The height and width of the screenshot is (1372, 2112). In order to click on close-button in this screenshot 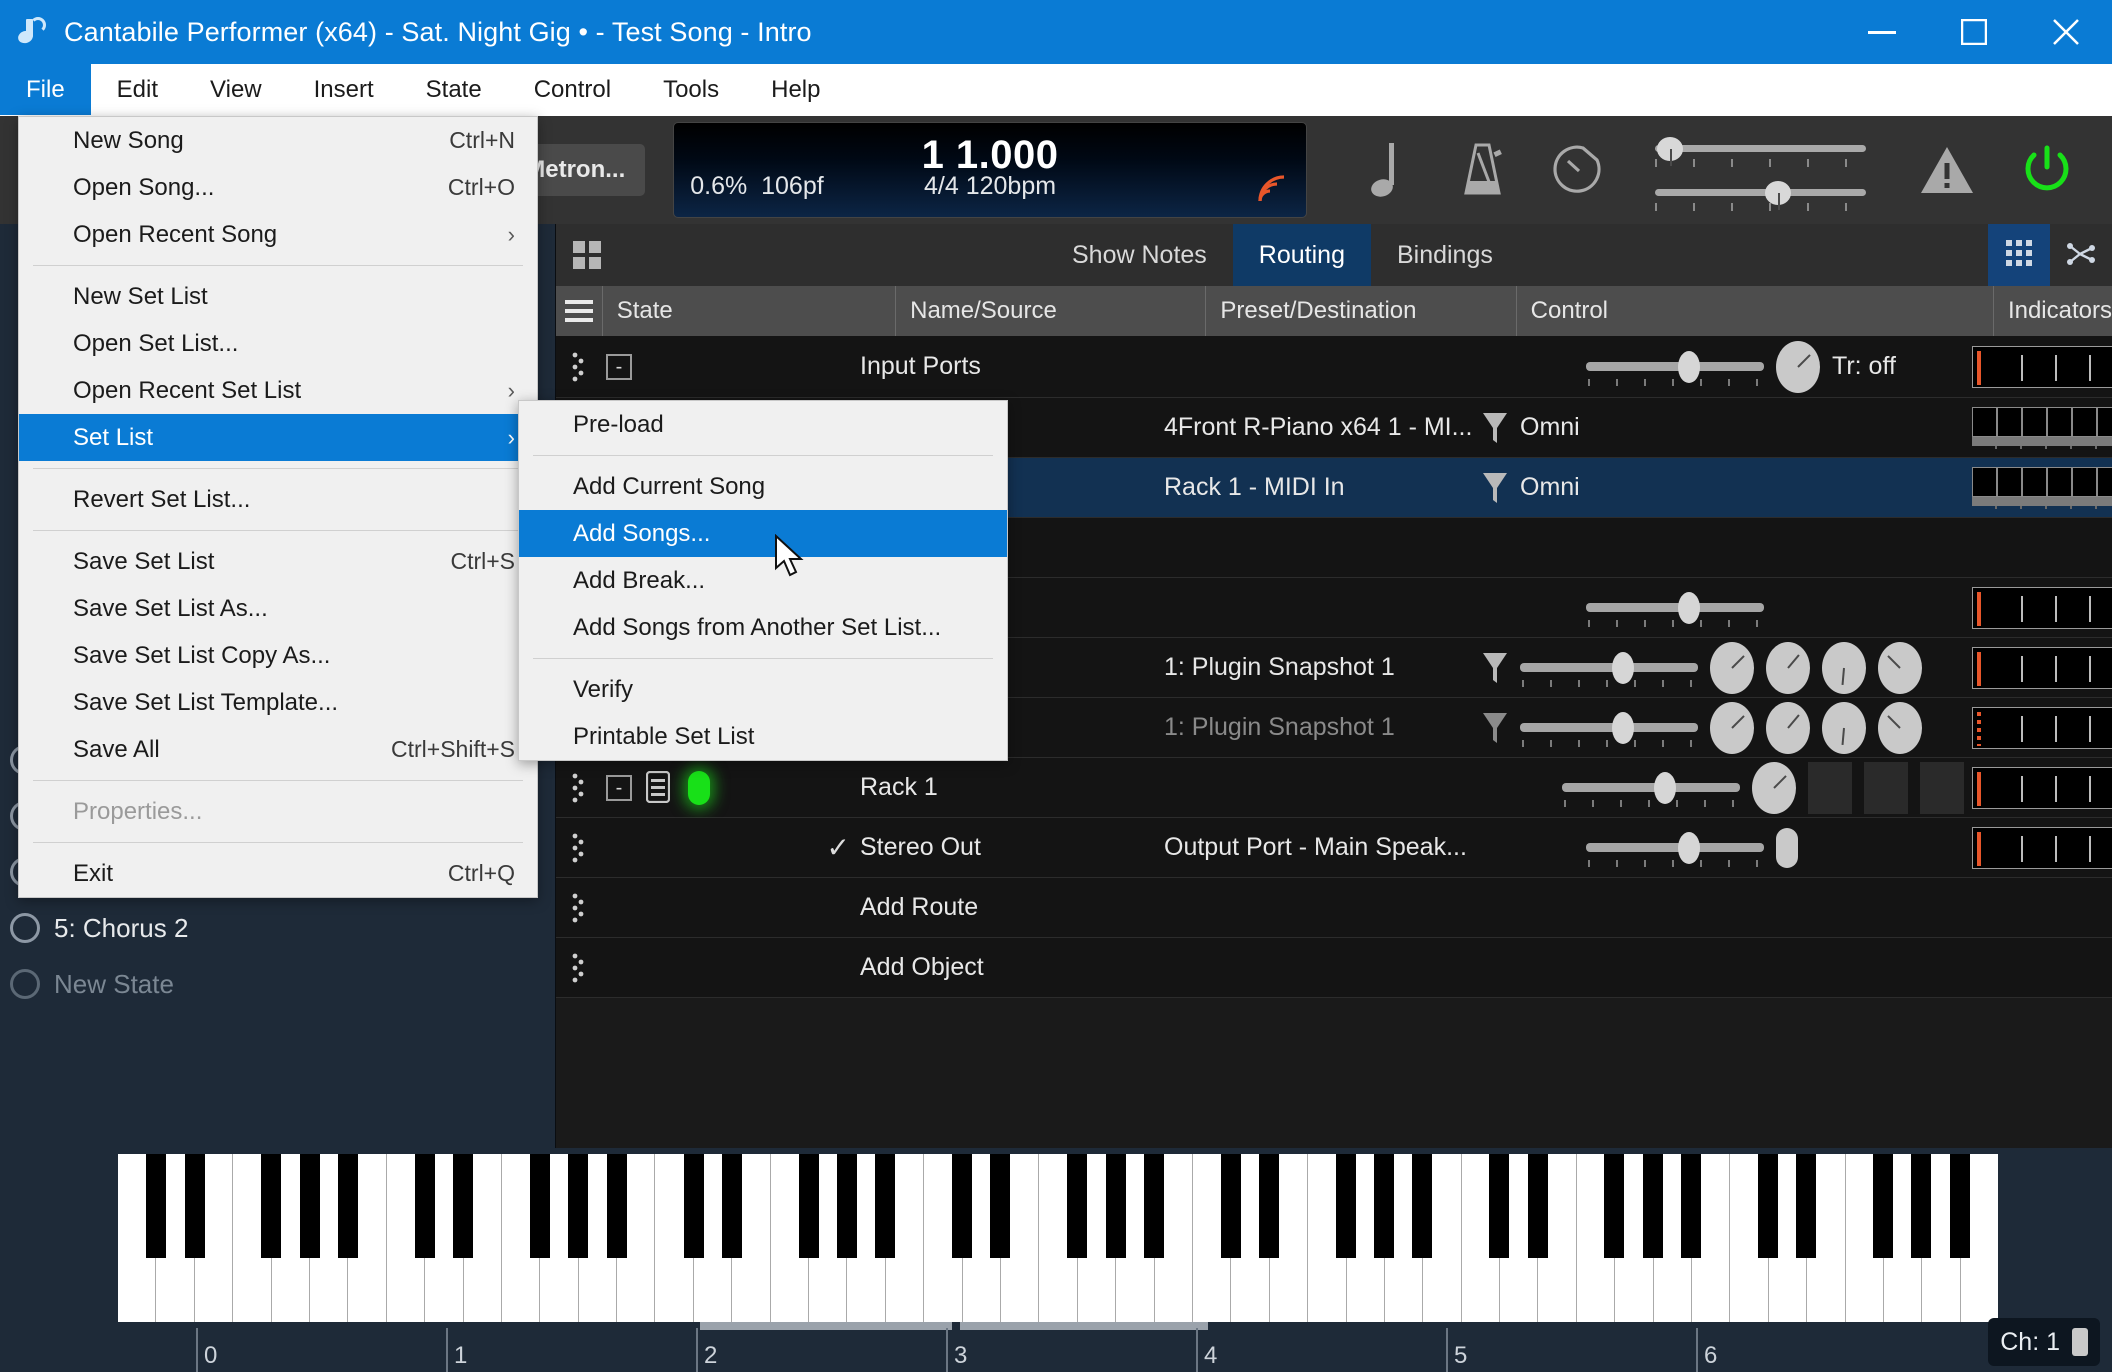, I will do `click(2066, 32)`.